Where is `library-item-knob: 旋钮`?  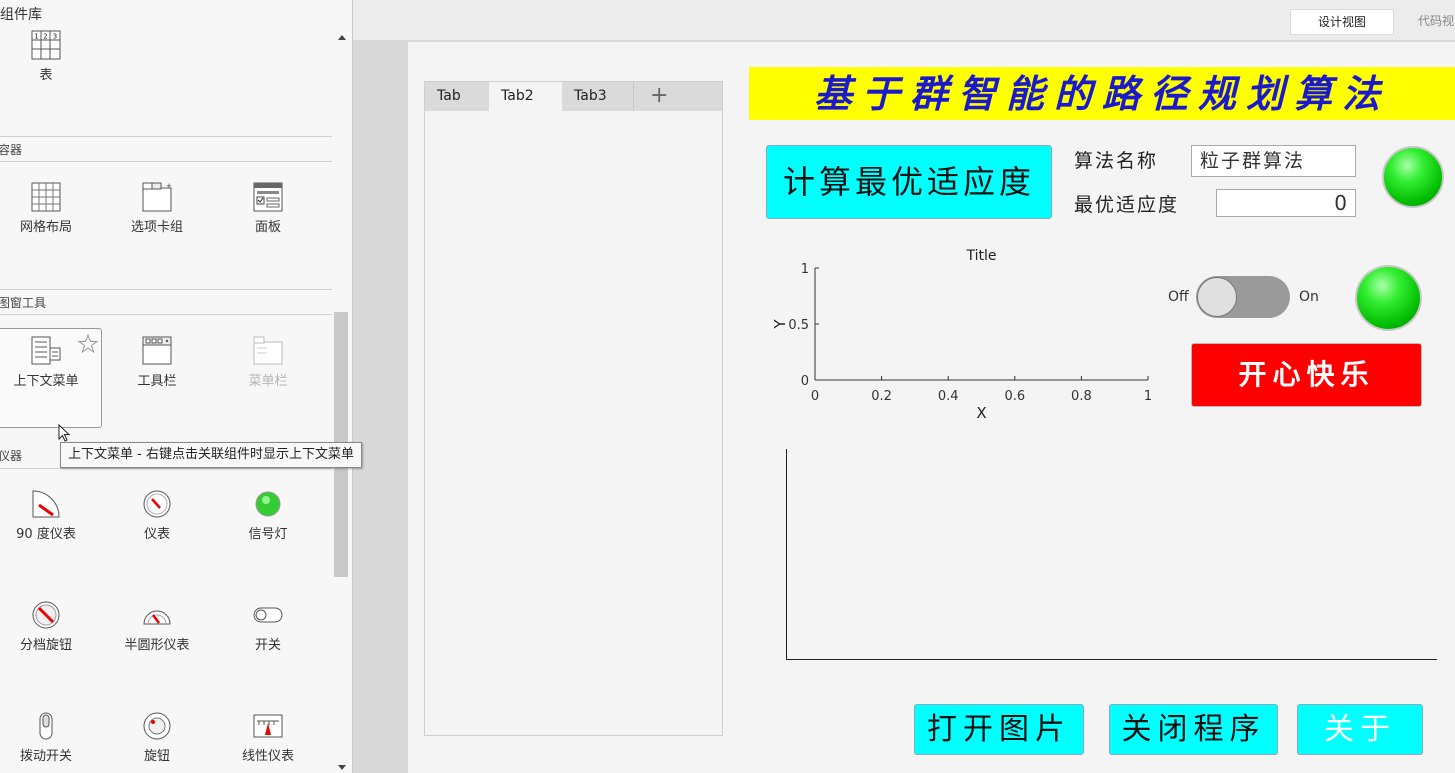 library-item-knob: 旋钮 is located at coordinates (157, 737).